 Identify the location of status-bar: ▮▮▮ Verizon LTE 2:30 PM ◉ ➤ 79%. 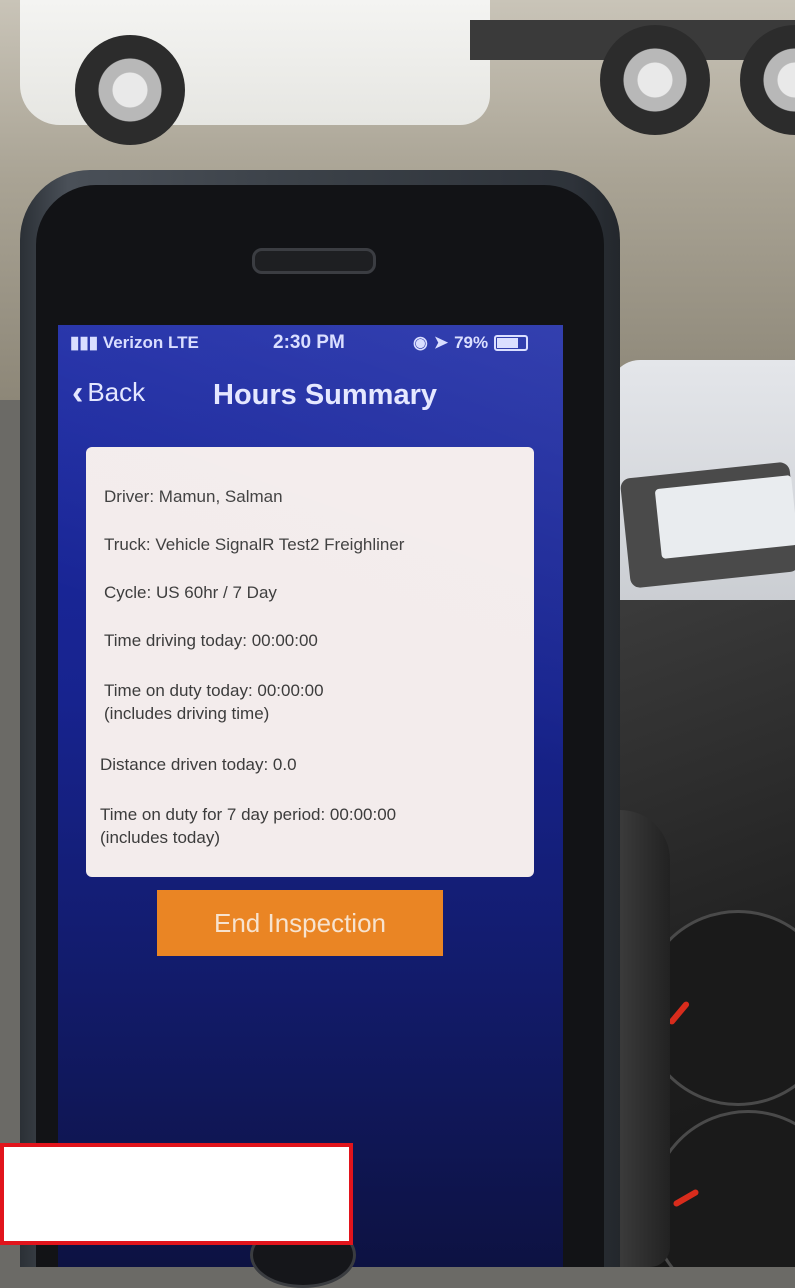
(310, 342).